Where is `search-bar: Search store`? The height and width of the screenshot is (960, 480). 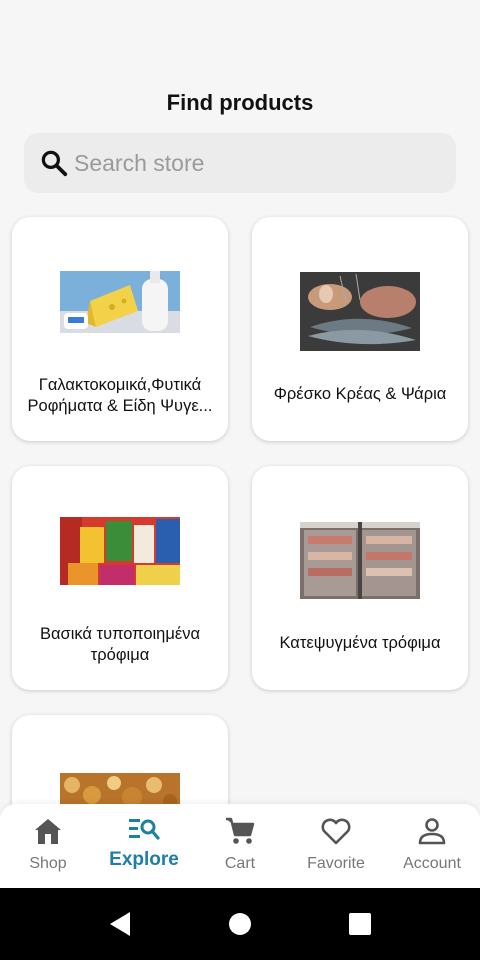
search-bar: Search store is located at coordinates (240, 163).